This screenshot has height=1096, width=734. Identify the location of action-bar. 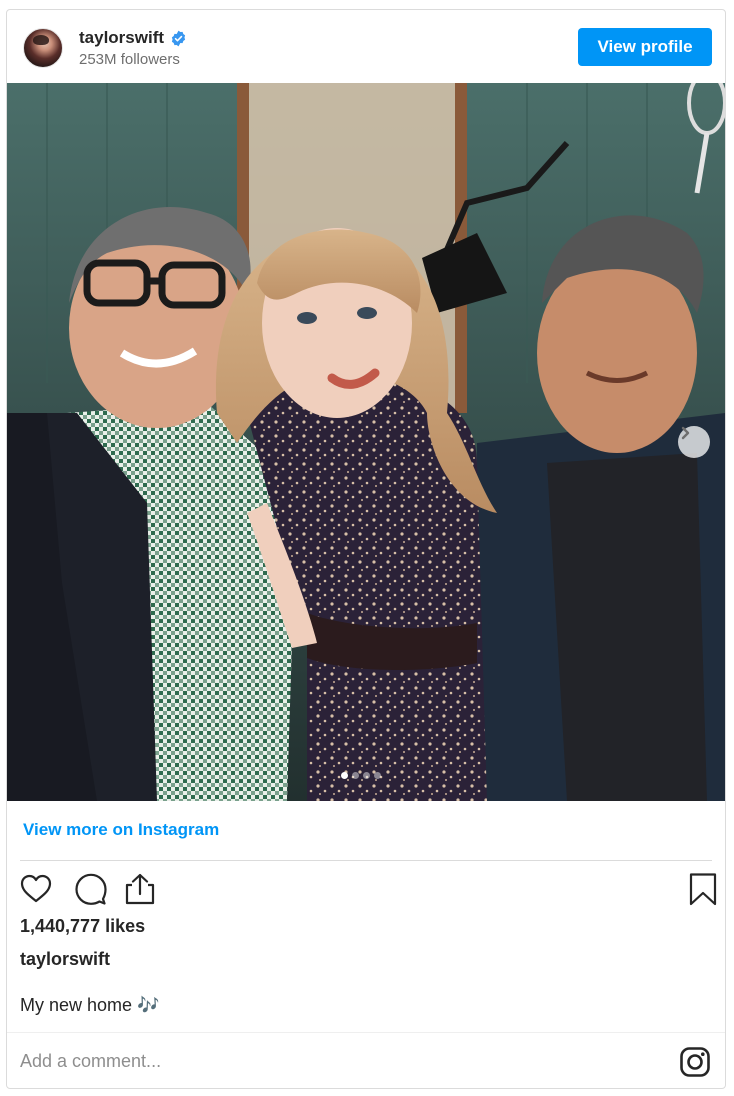
(368, 889).